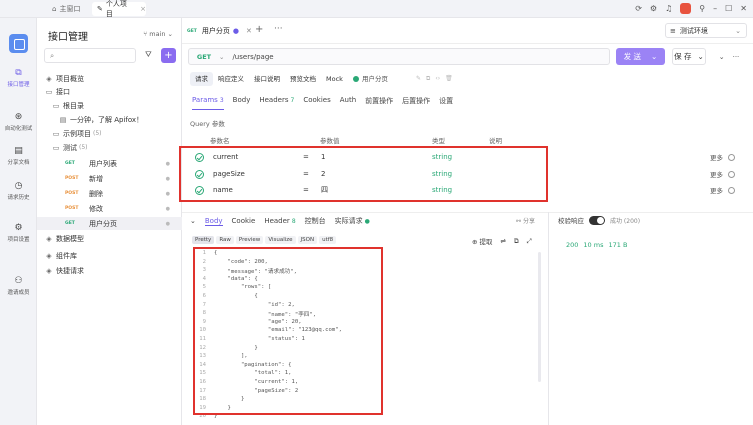 The height and width of the screenshot is (425, 753). What do you see at coordinates (18, 122) in the screenshot?
I see `rail-item-test: ⊛ 自动化测试` at bounding box center [18, 122].